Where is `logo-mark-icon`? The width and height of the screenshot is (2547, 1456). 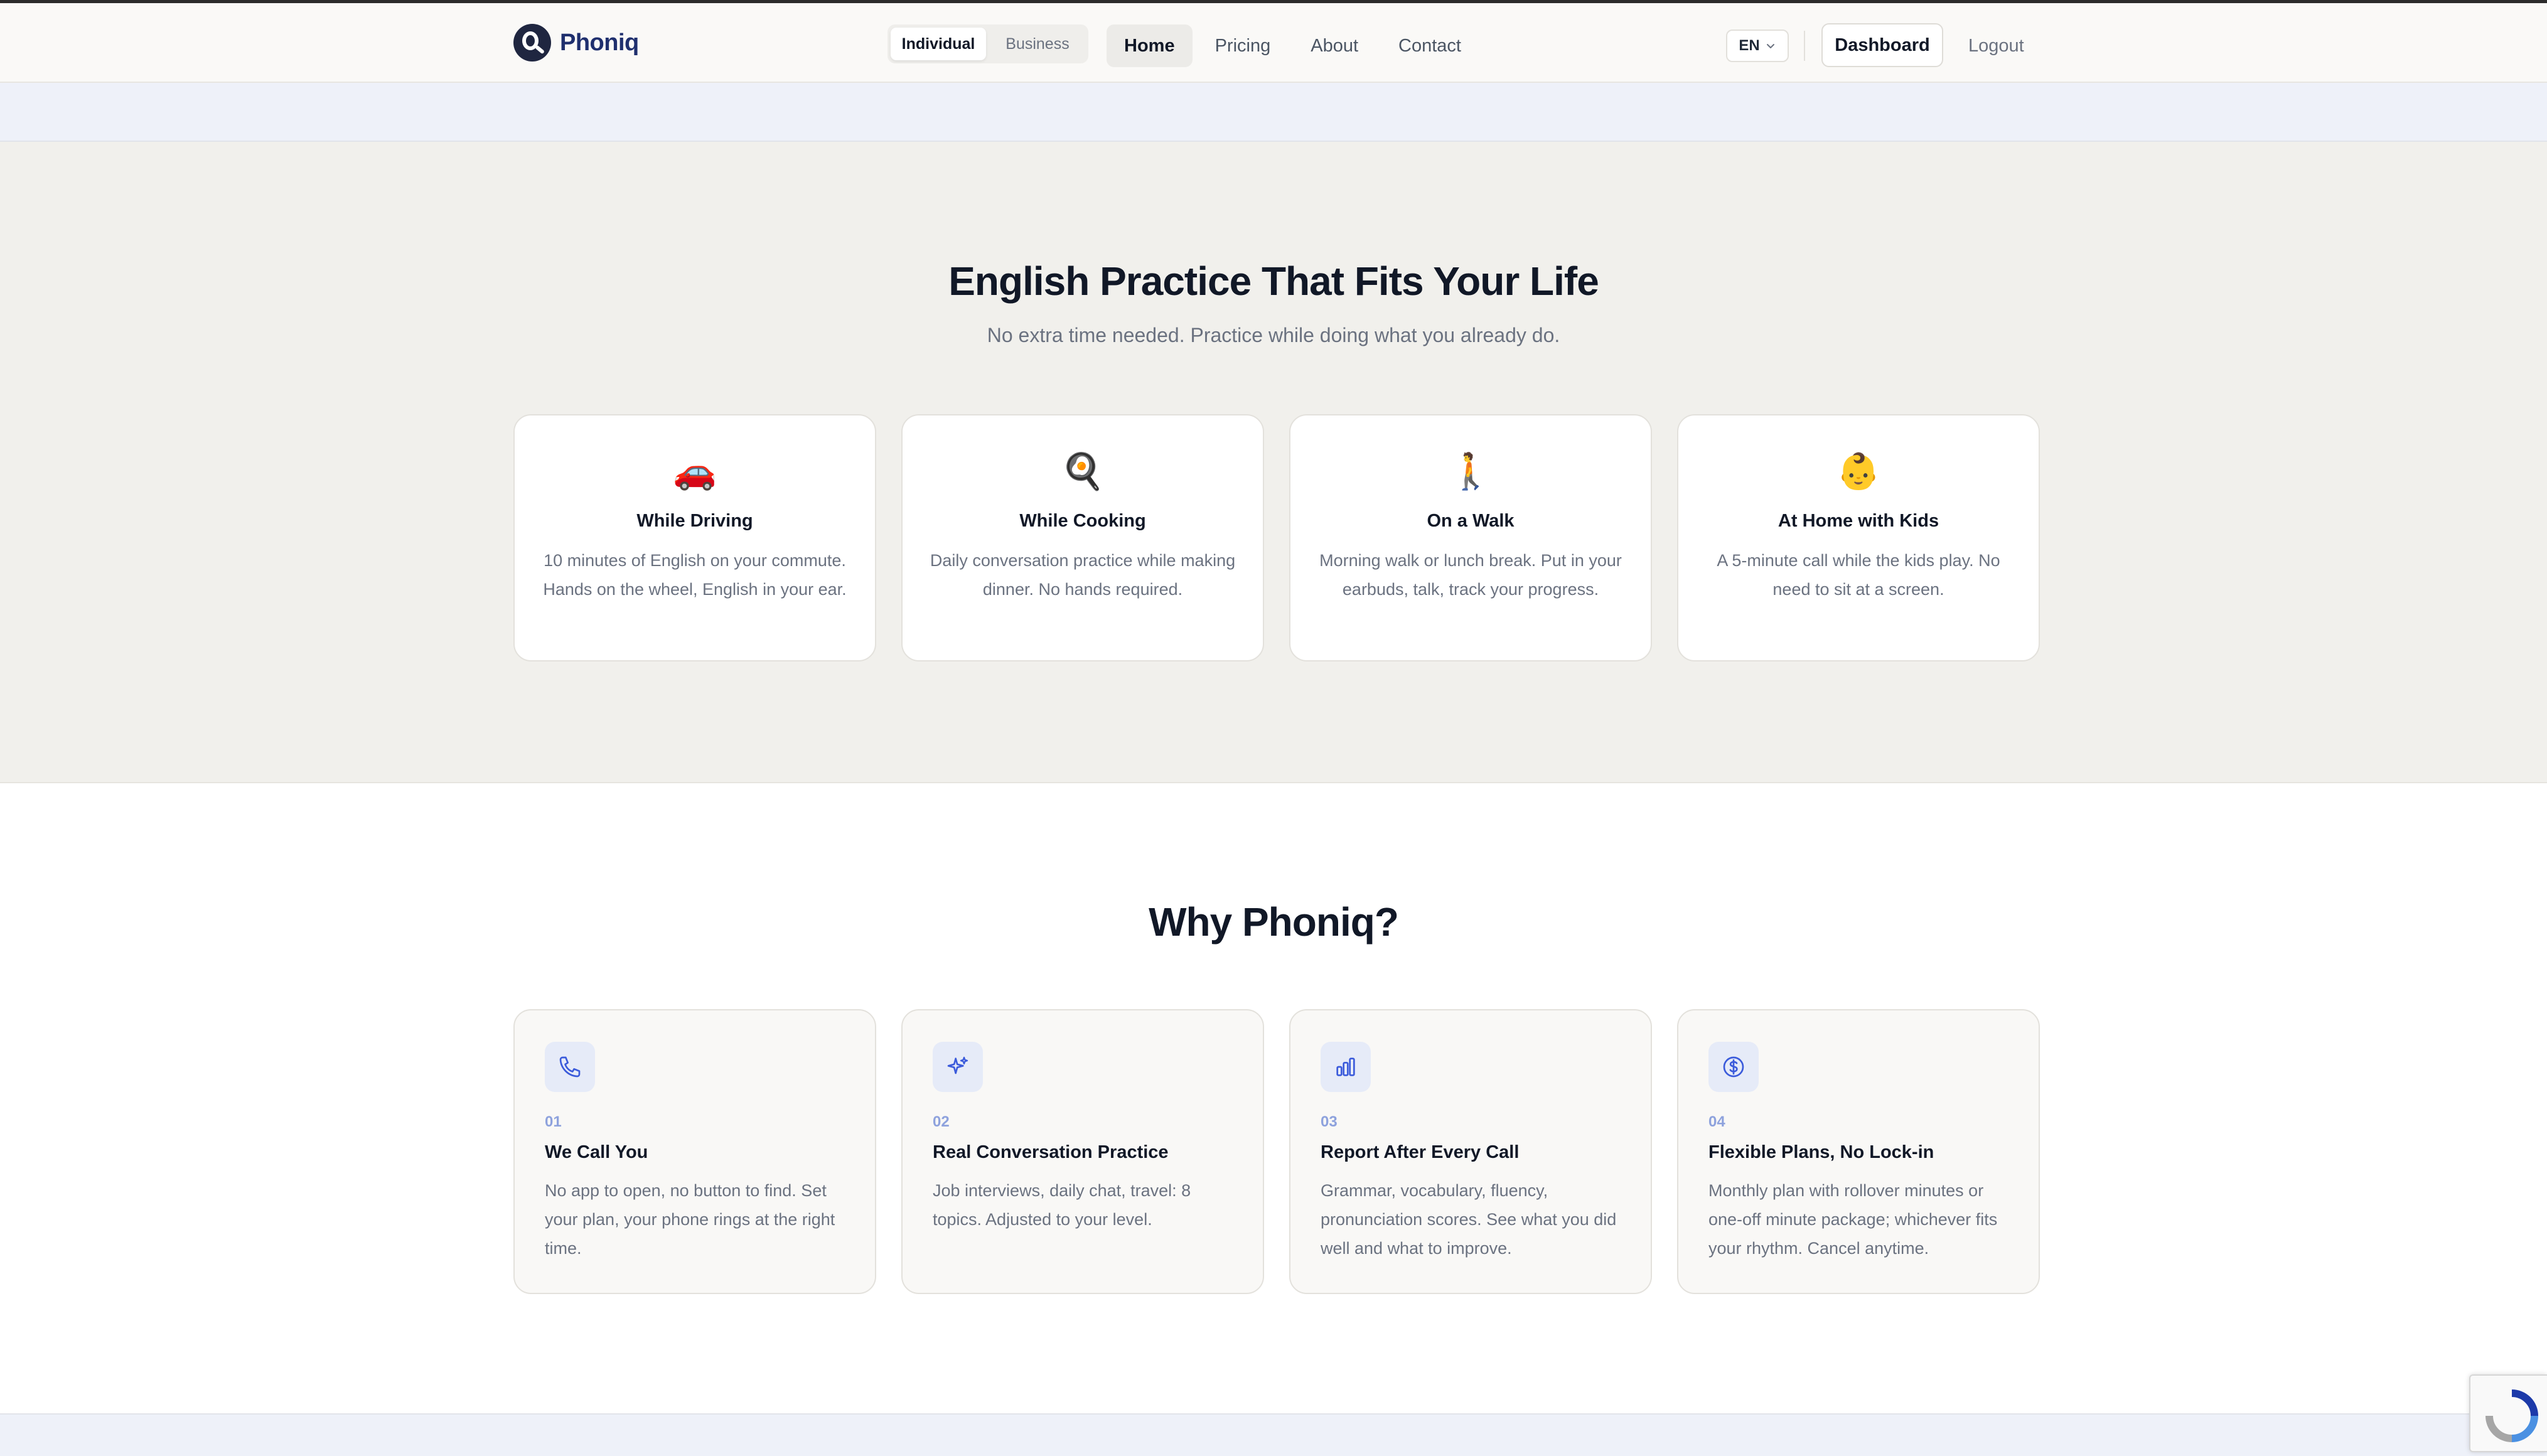 logo-mark-icon is located at coordinates (532, 43).